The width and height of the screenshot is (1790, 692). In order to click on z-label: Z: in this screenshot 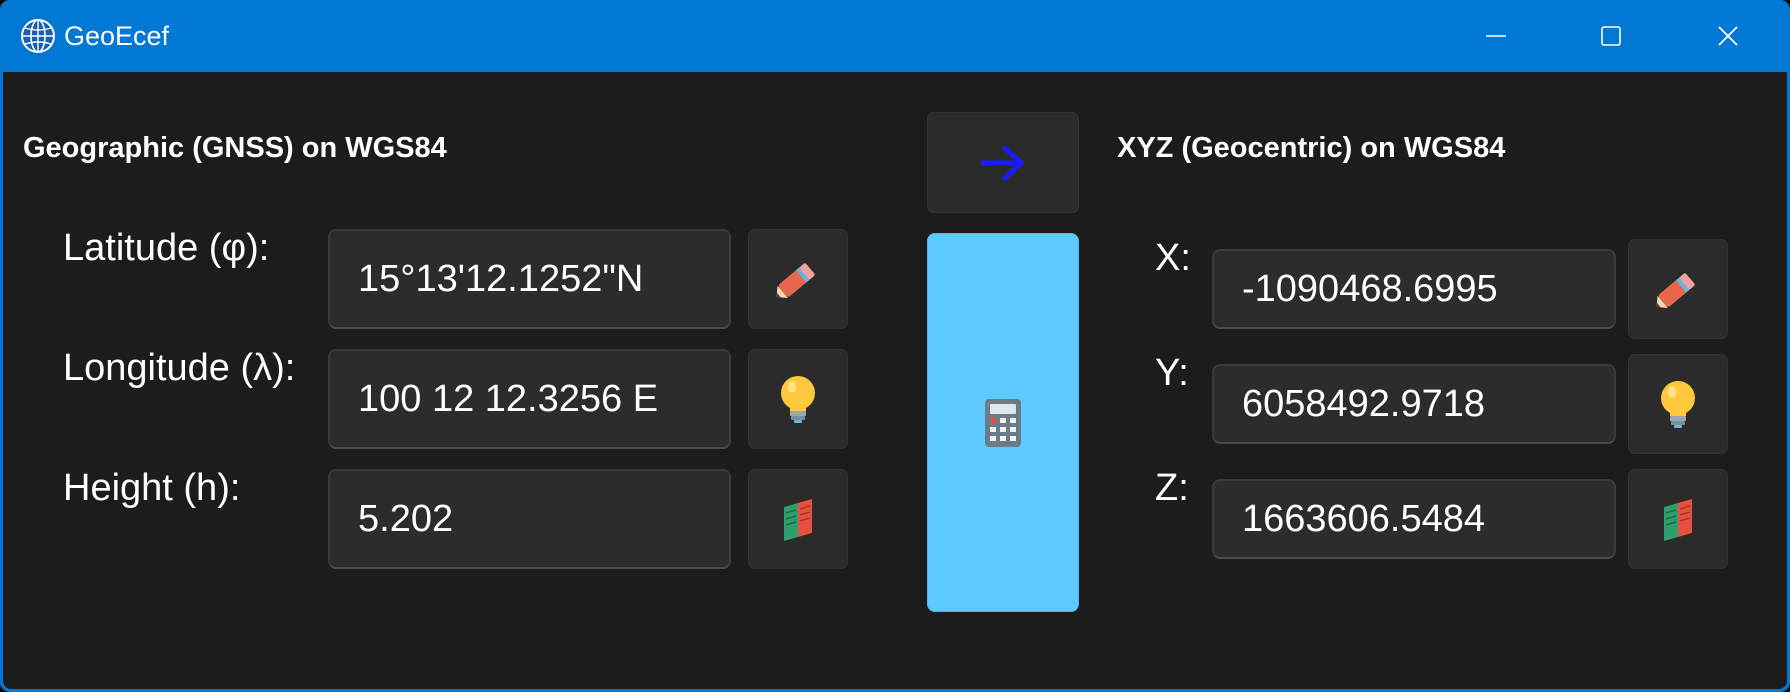, I will do `click(1172, 488)`.